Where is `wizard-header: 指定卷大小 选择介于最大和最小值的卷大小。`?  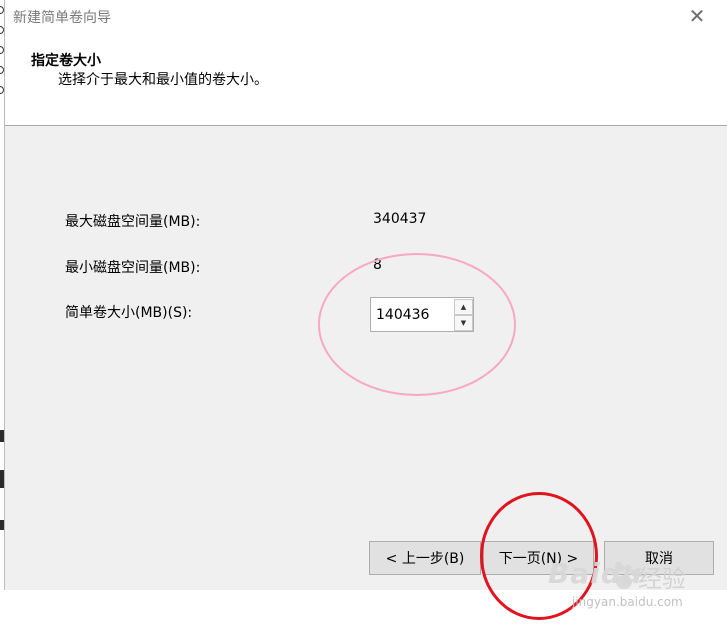
wizard-header: 指定卷大小 选择介于最大和最小值的卷大小。 is located at coordinates (366, 80).